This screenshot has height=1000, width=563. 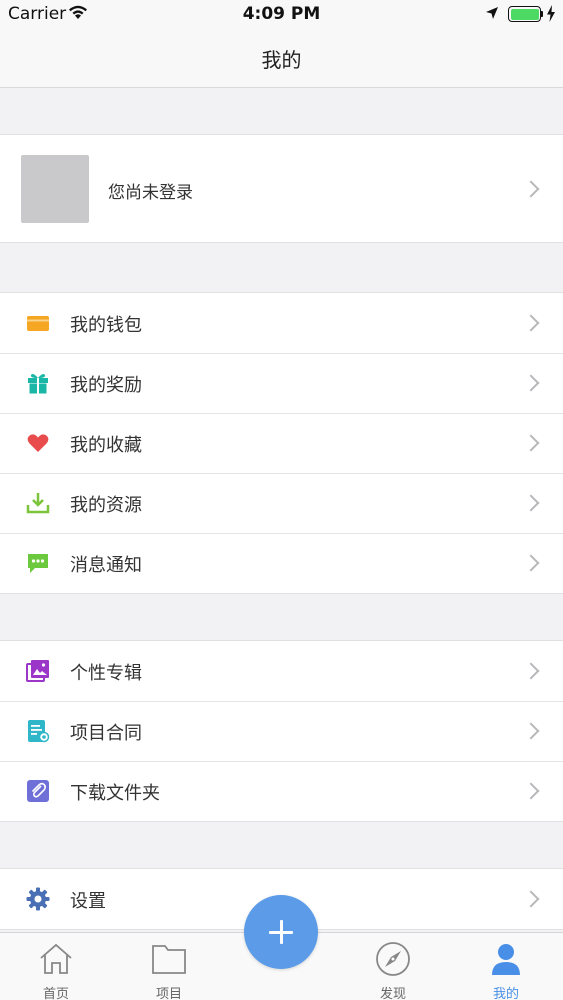 What do you see at coordinates (524, 14) in the screenshot?
I see `battery-icon` at bounding box center [524, 14].